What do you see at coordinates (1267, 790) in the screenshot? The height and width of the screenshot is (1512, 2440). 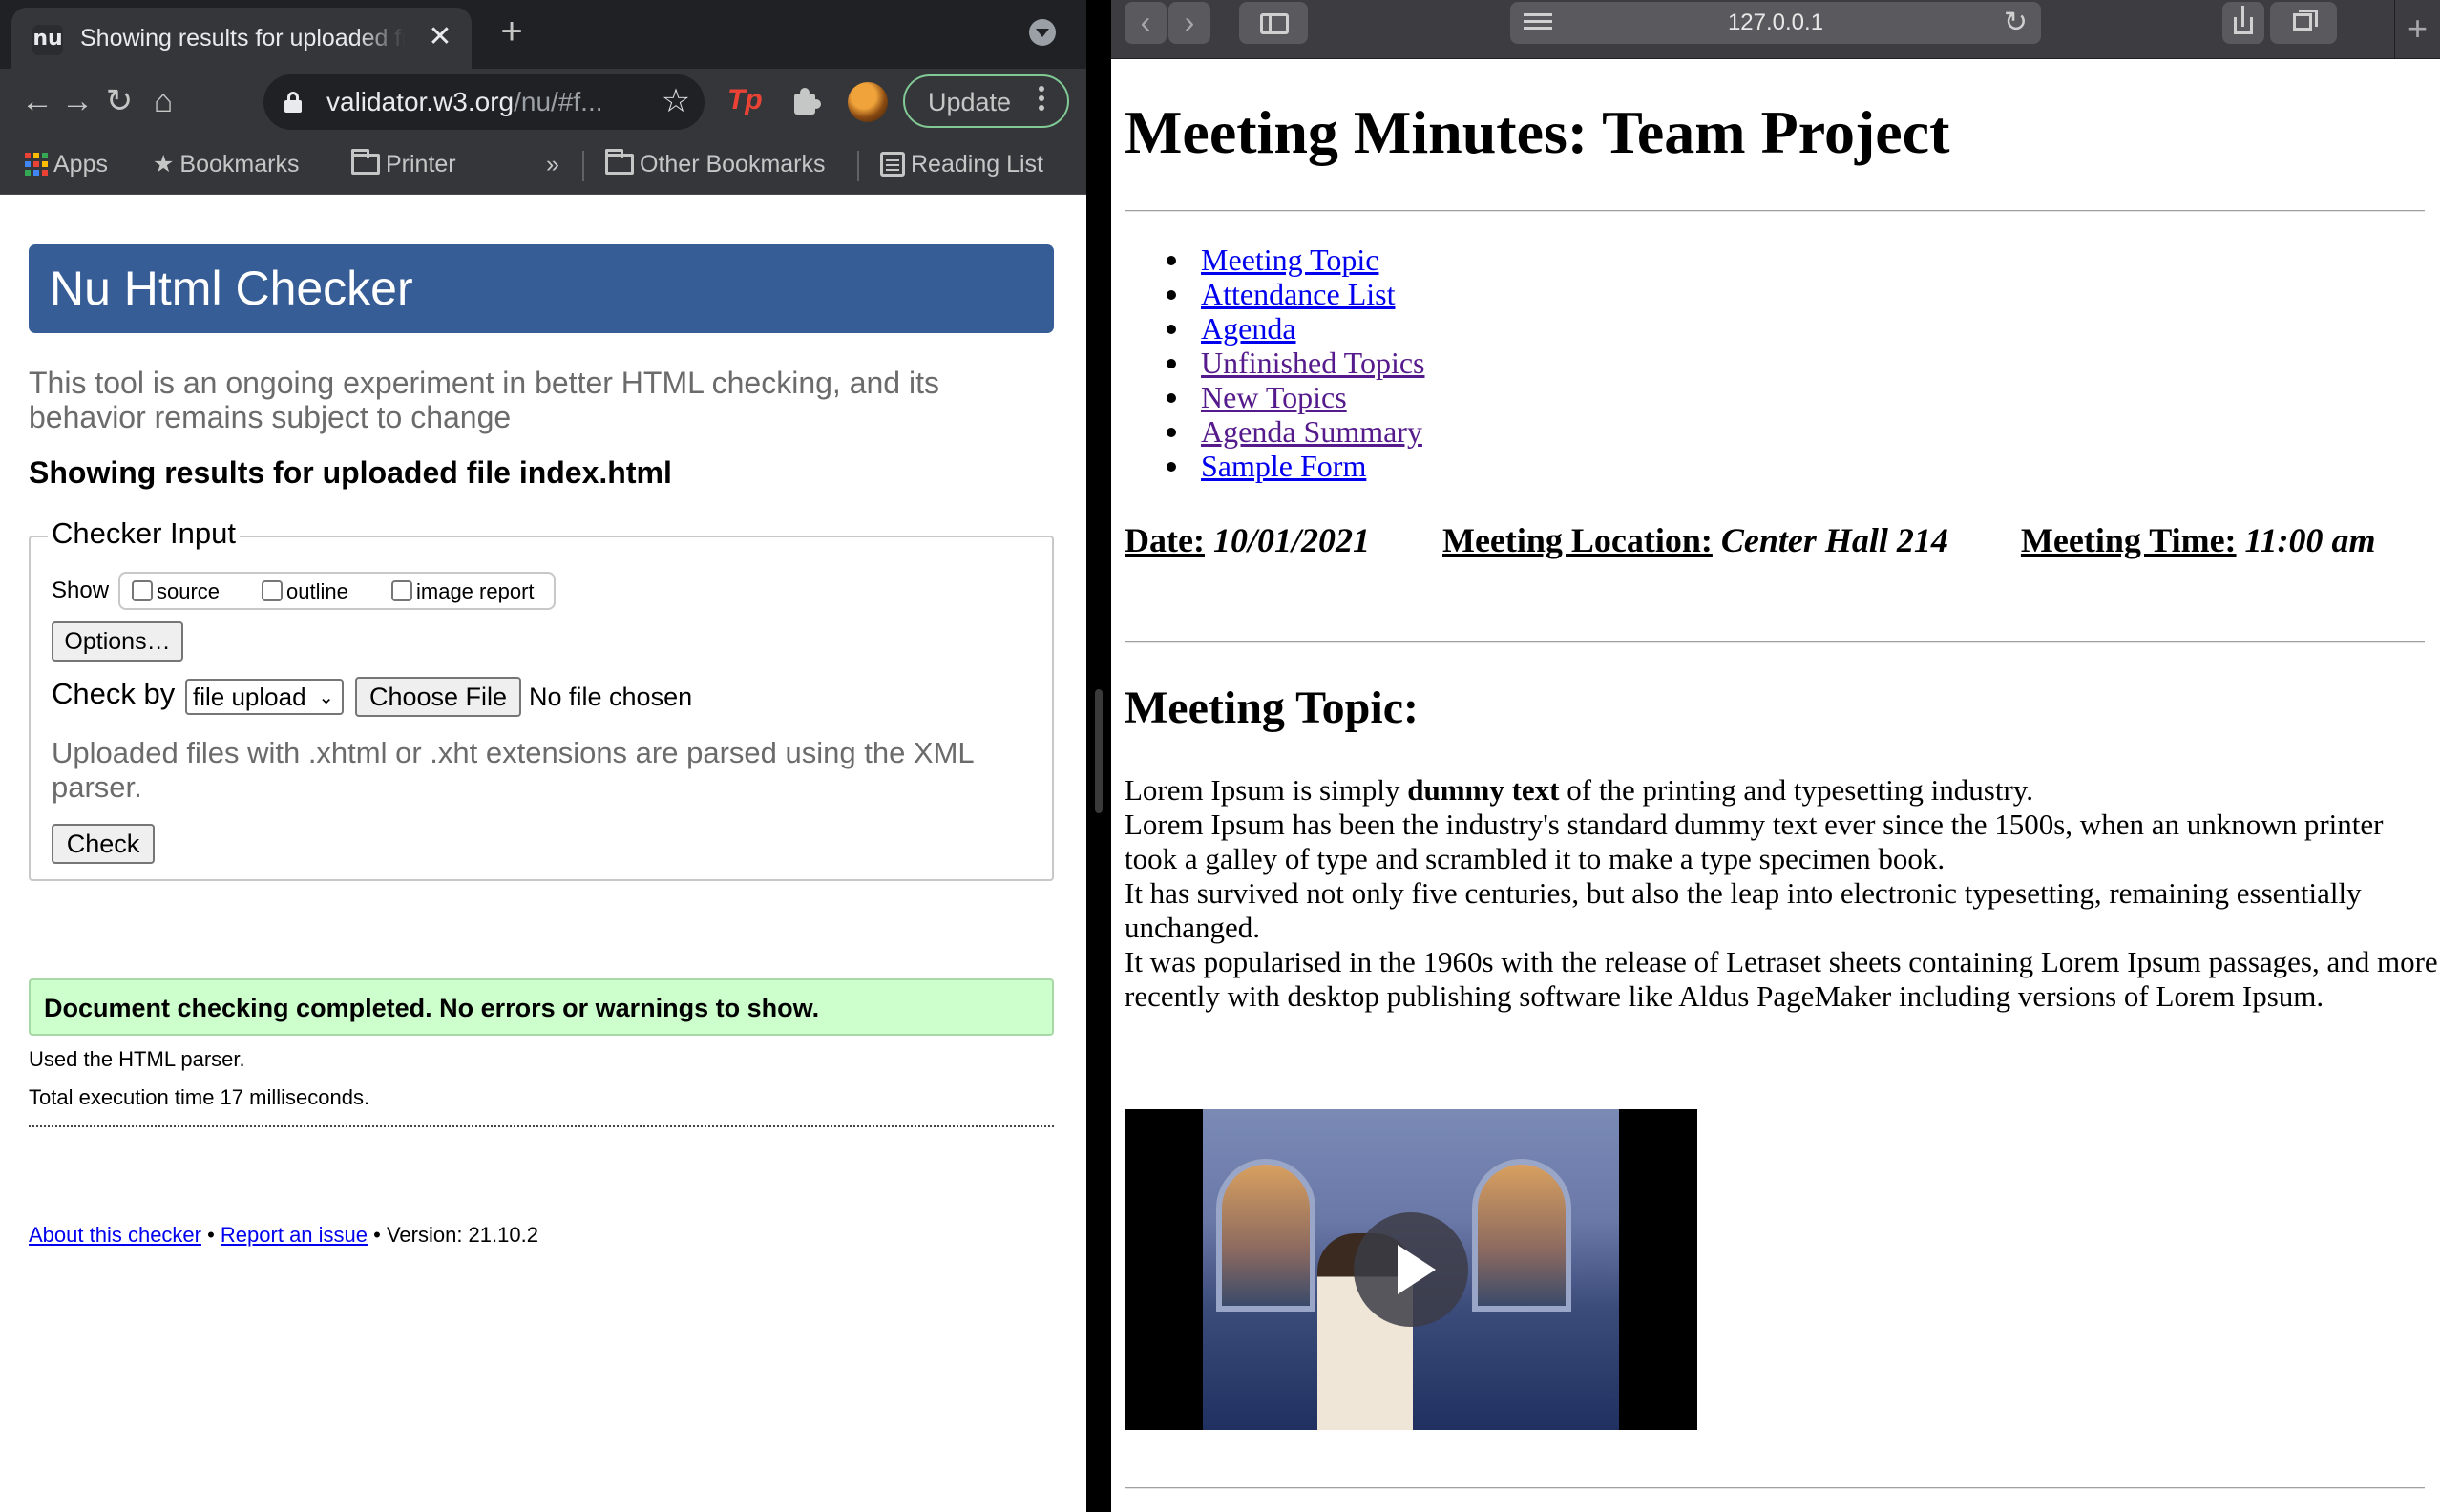 I see `lorem-line-1: Lorem Ipsum is simply` at bounding box center [1267, 790].